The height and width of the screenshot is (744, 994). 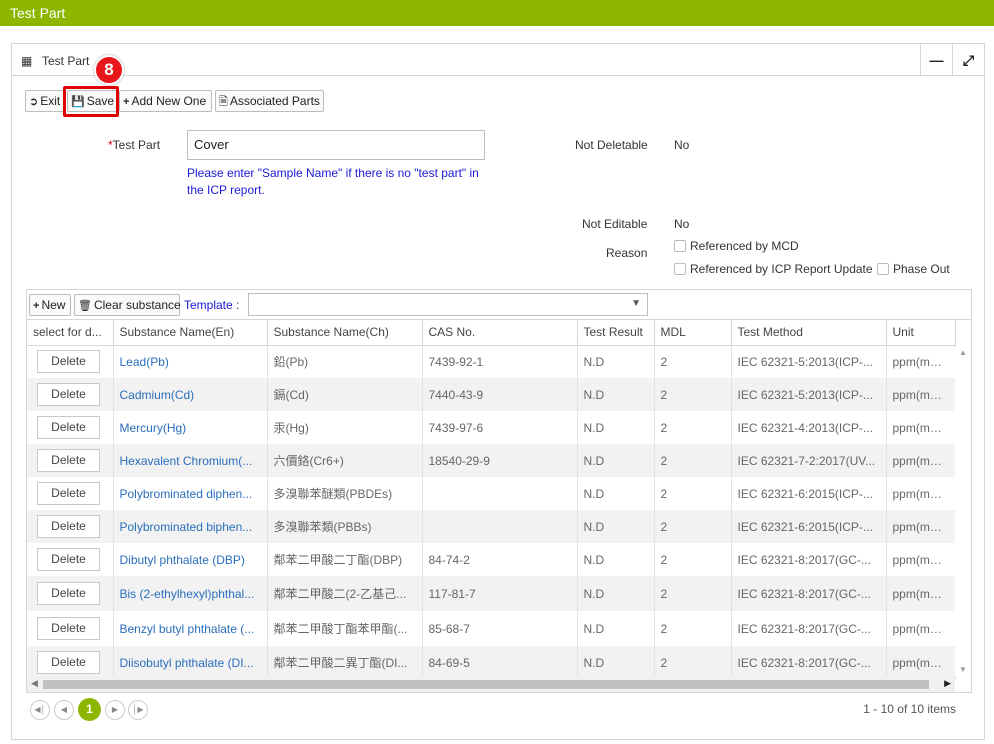 What do you see at coordinates (616, 333) in the screenshot?
I see `column-header-test-result: Test Result` at bounding box center [616, 333].